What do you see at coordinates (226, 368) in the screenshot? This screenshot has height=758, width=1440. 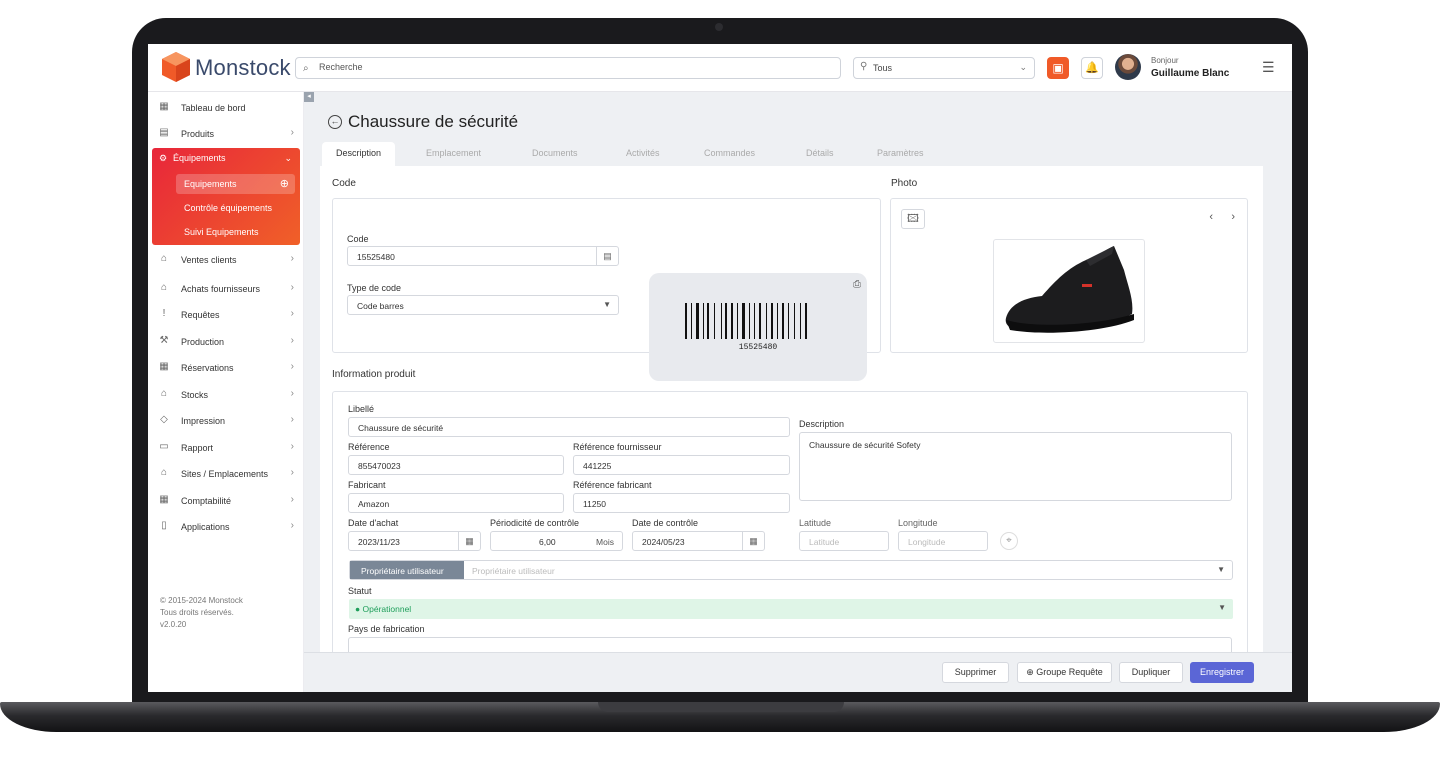 I see `sidebar-item-reservations: ▦ Réservations ›` at bounding box center [226, 368].